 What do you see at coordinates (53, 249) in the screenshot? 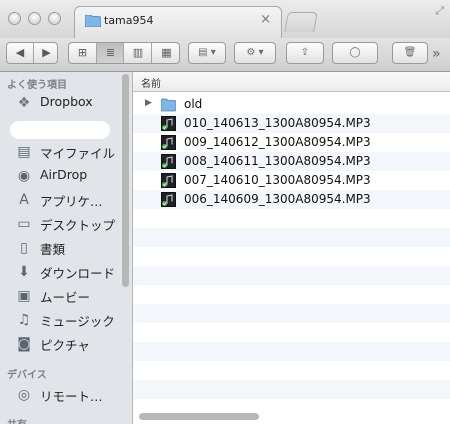
I see `sidebar-item-label: 書類` at bounding box center [53, 249].